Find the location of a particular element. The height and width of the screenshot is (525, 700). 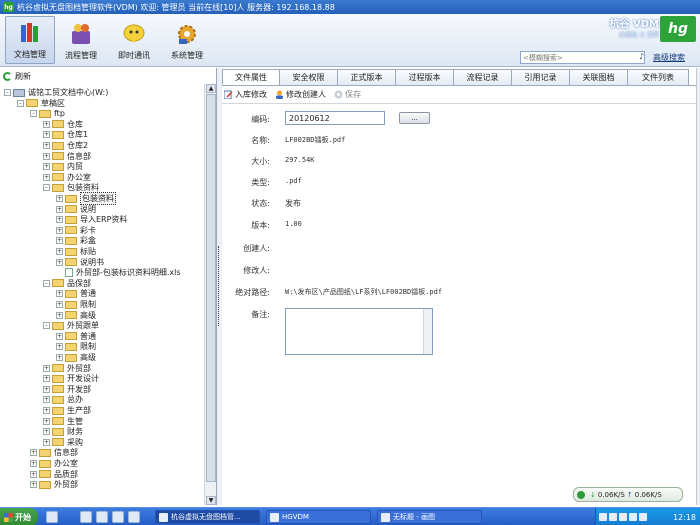

tree-node: - 品保部 is located at coordinates (67, 283).